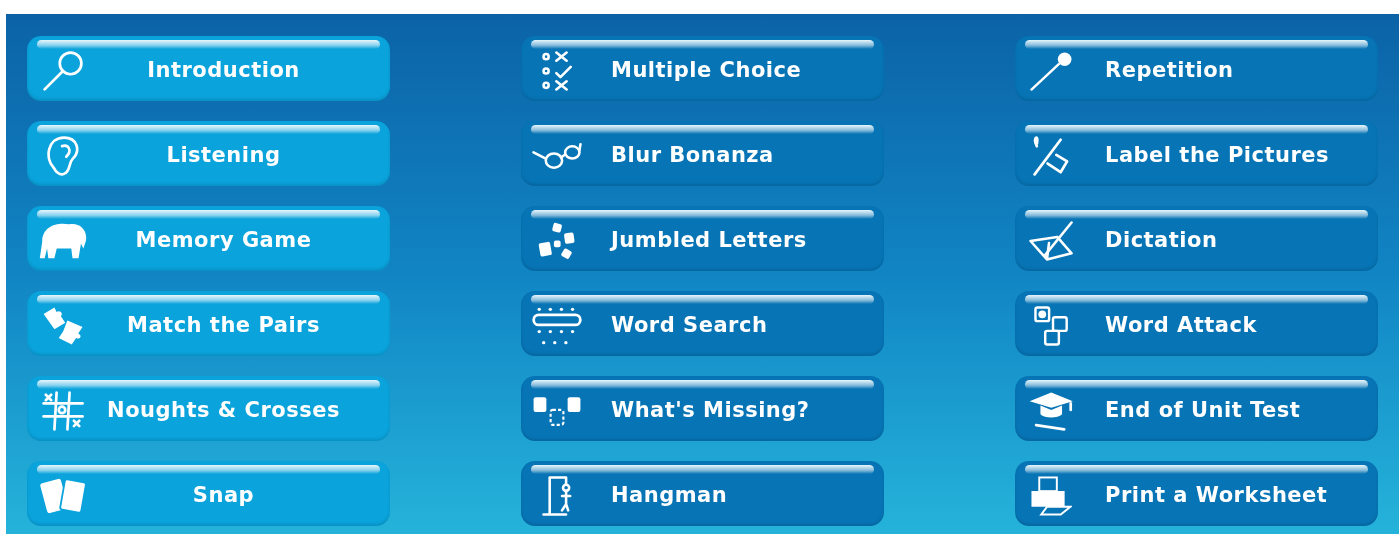  What do you see at coordinates (63, 155) in the screenshot?
I see `ear-icon` at bounding box center [63, 155].